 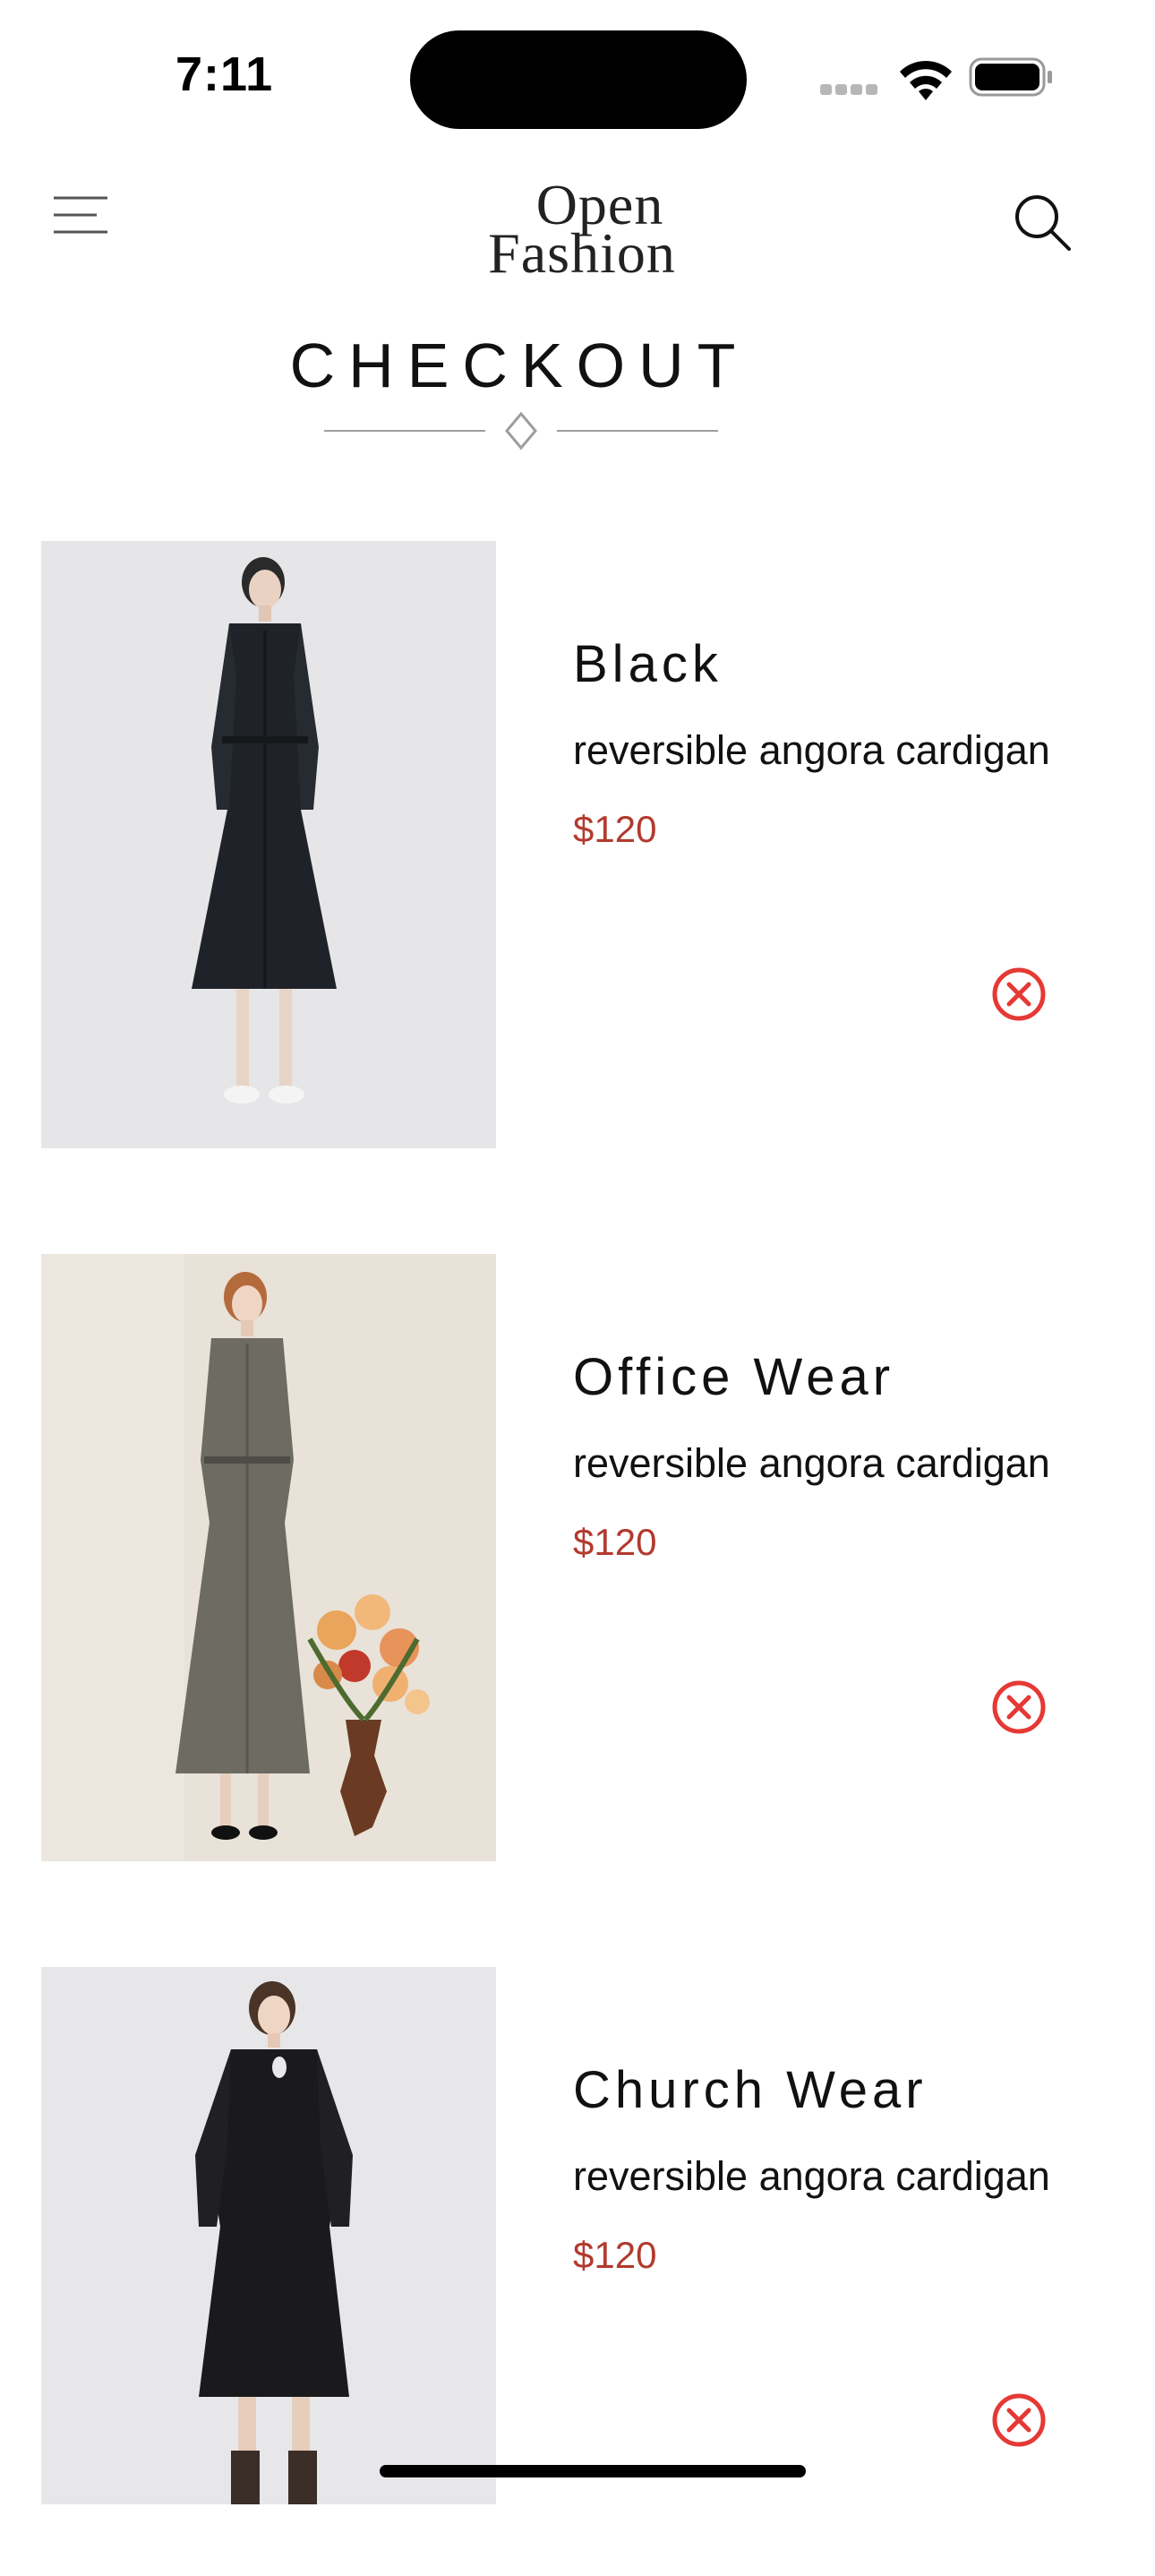 What do you see at coordinates (926, 80) in the screenshot?
I see `wifi-icon` at bounding box center [926, 80].